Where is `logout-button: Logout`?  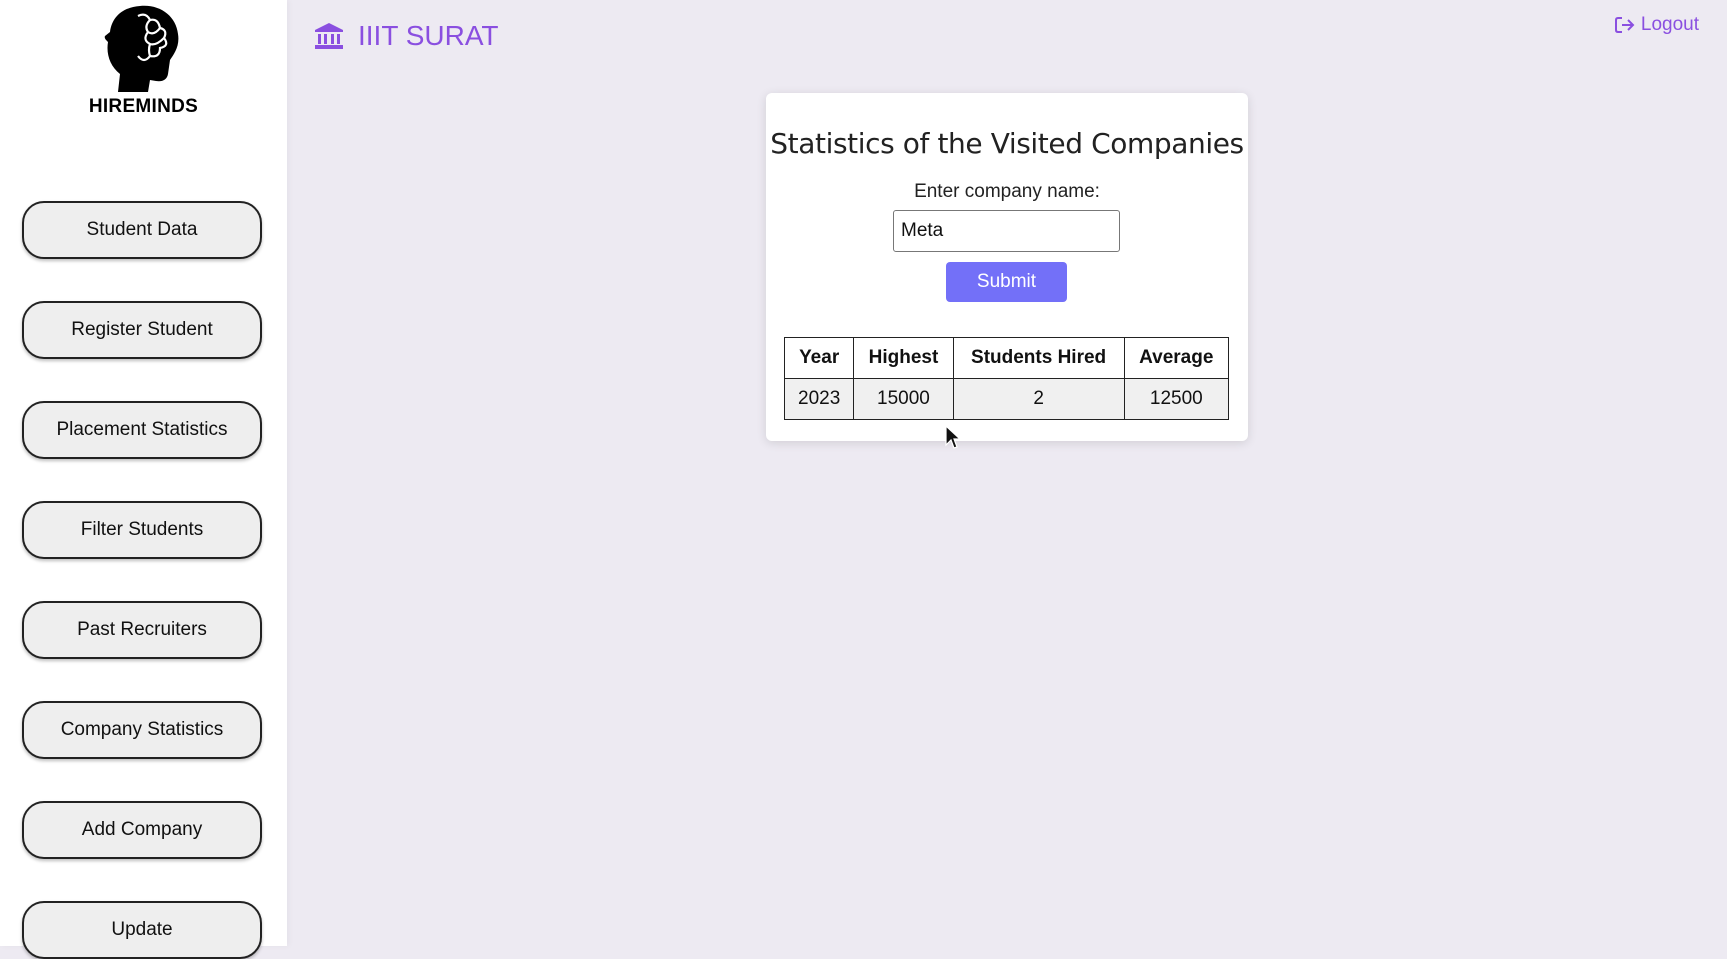 logout-button: Logout is located at coordinates (1656, 25).